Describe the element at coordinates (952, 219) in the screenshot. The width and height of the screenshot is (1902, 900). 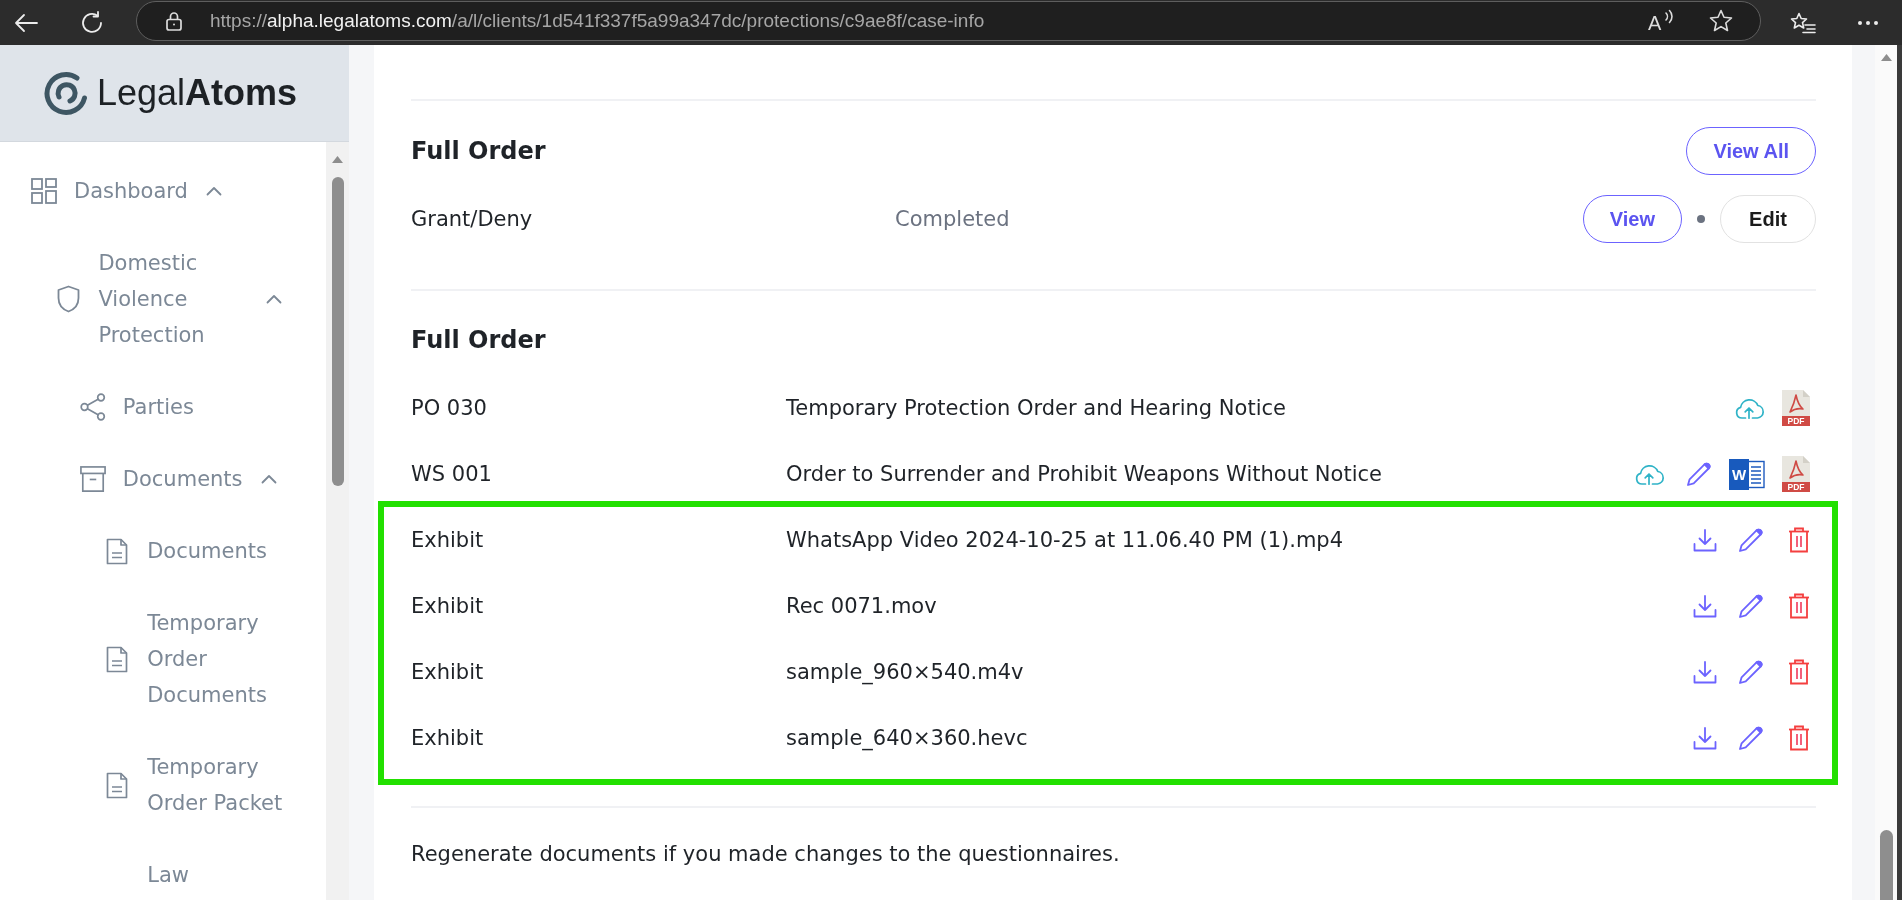
I see `task-status: Completed` at that location.